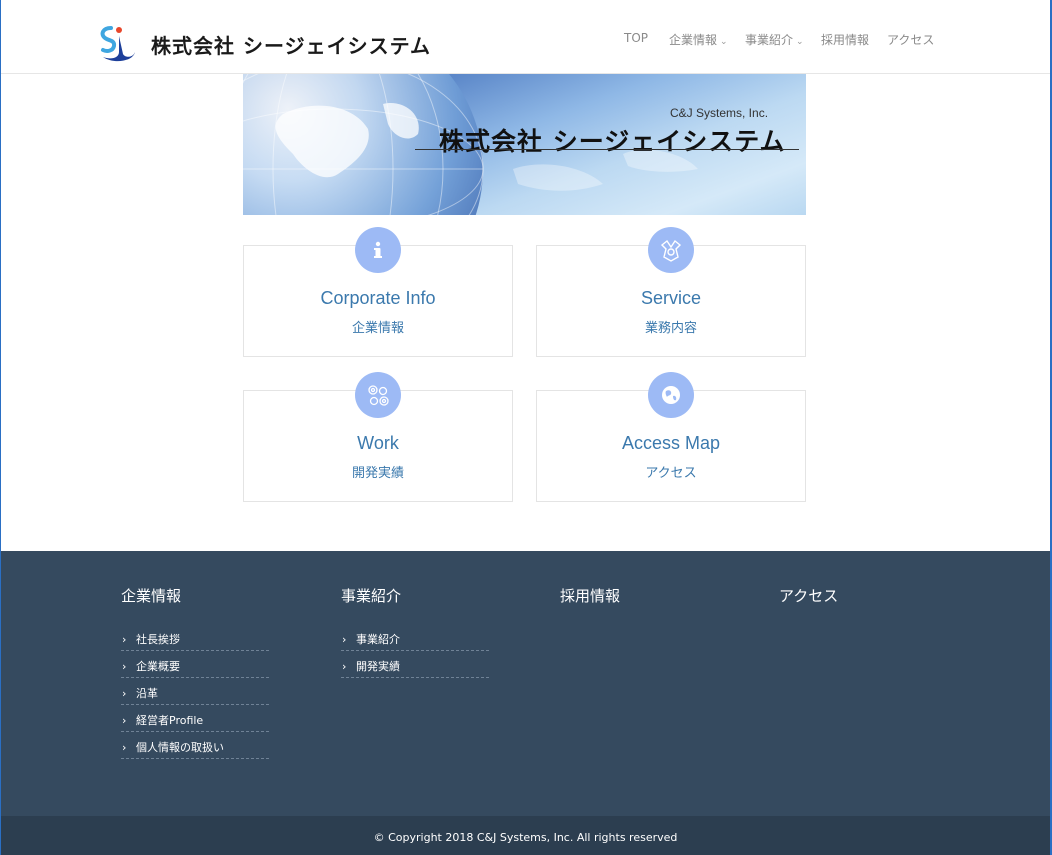 The image size is (1052, 855). What do you see at coordinates (158, 666) in the screenshot?
I see `footer-link-label: 企業概要` at bounding box center [158, 666].